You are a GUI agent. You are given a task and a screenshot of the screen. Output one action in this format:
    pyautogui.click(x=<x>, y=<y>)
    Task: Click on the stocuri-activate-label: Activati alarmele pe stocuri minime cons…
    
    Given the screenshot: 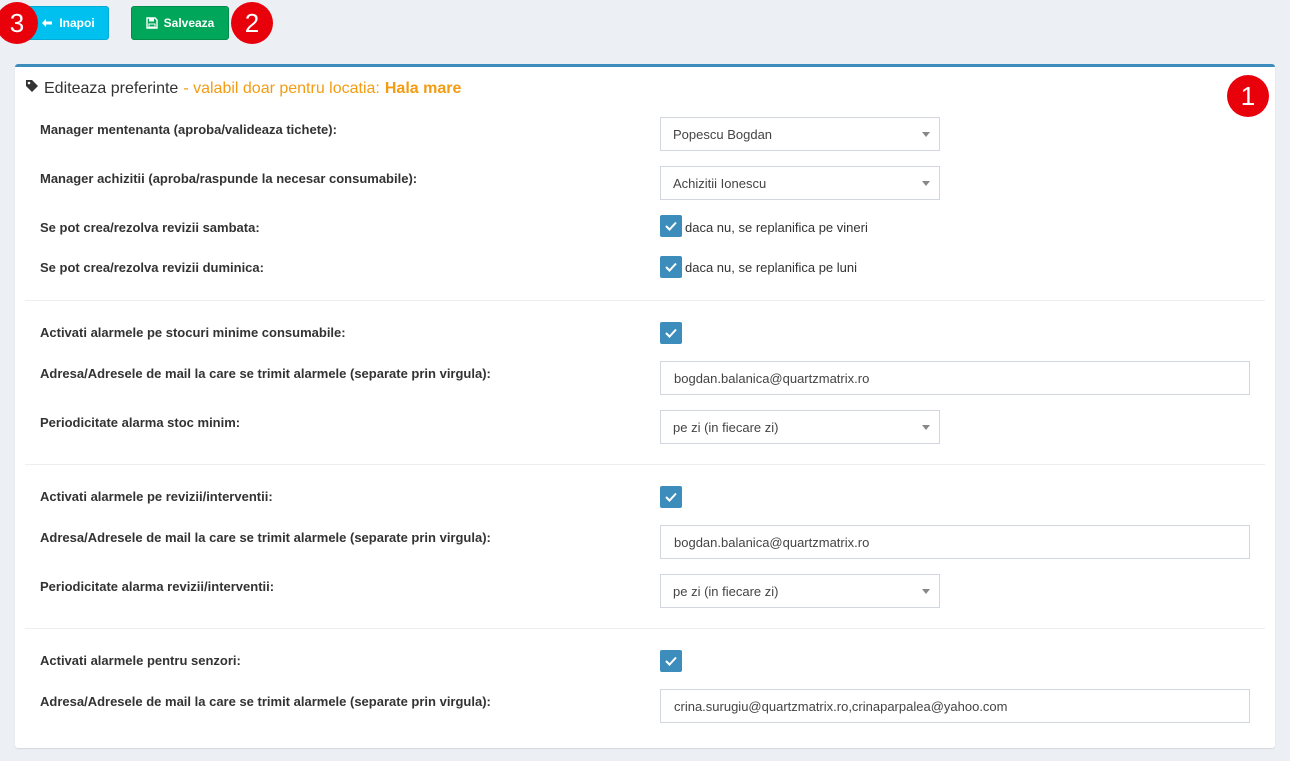 What is the action you would take?
    pyautogui.click(x=193, y=332)
    